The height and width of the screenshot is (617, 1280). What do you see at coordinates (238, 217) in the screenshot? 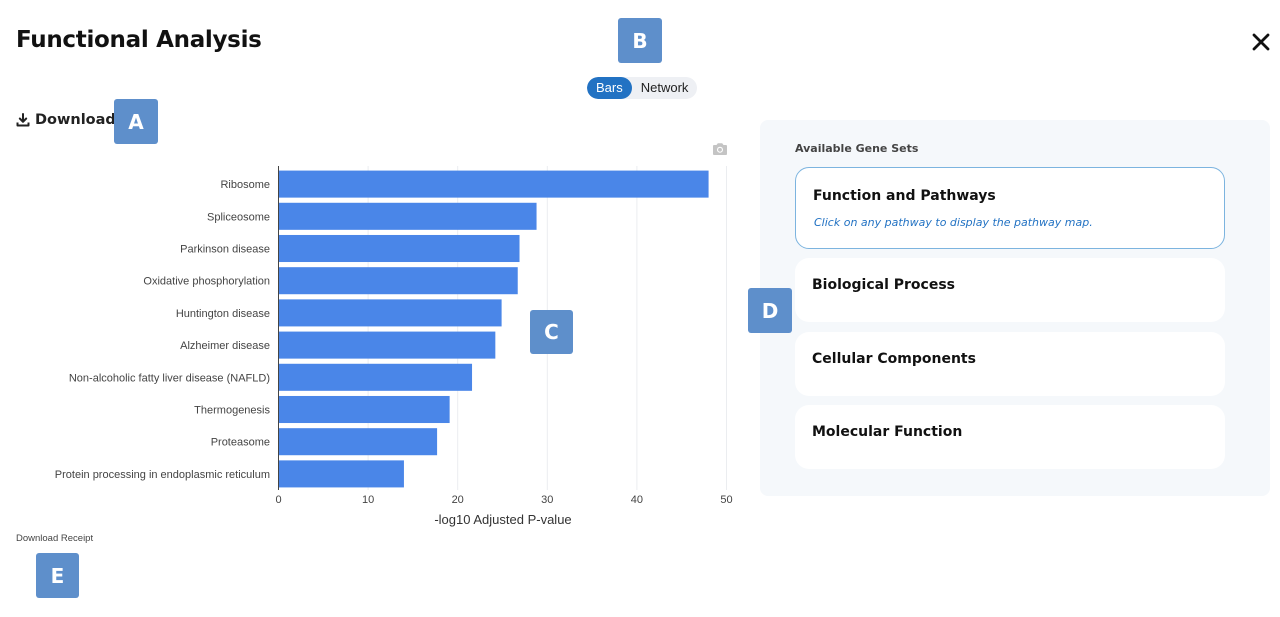
I see `y-category-label: Spliceosome` at bounding box center [238, 217].